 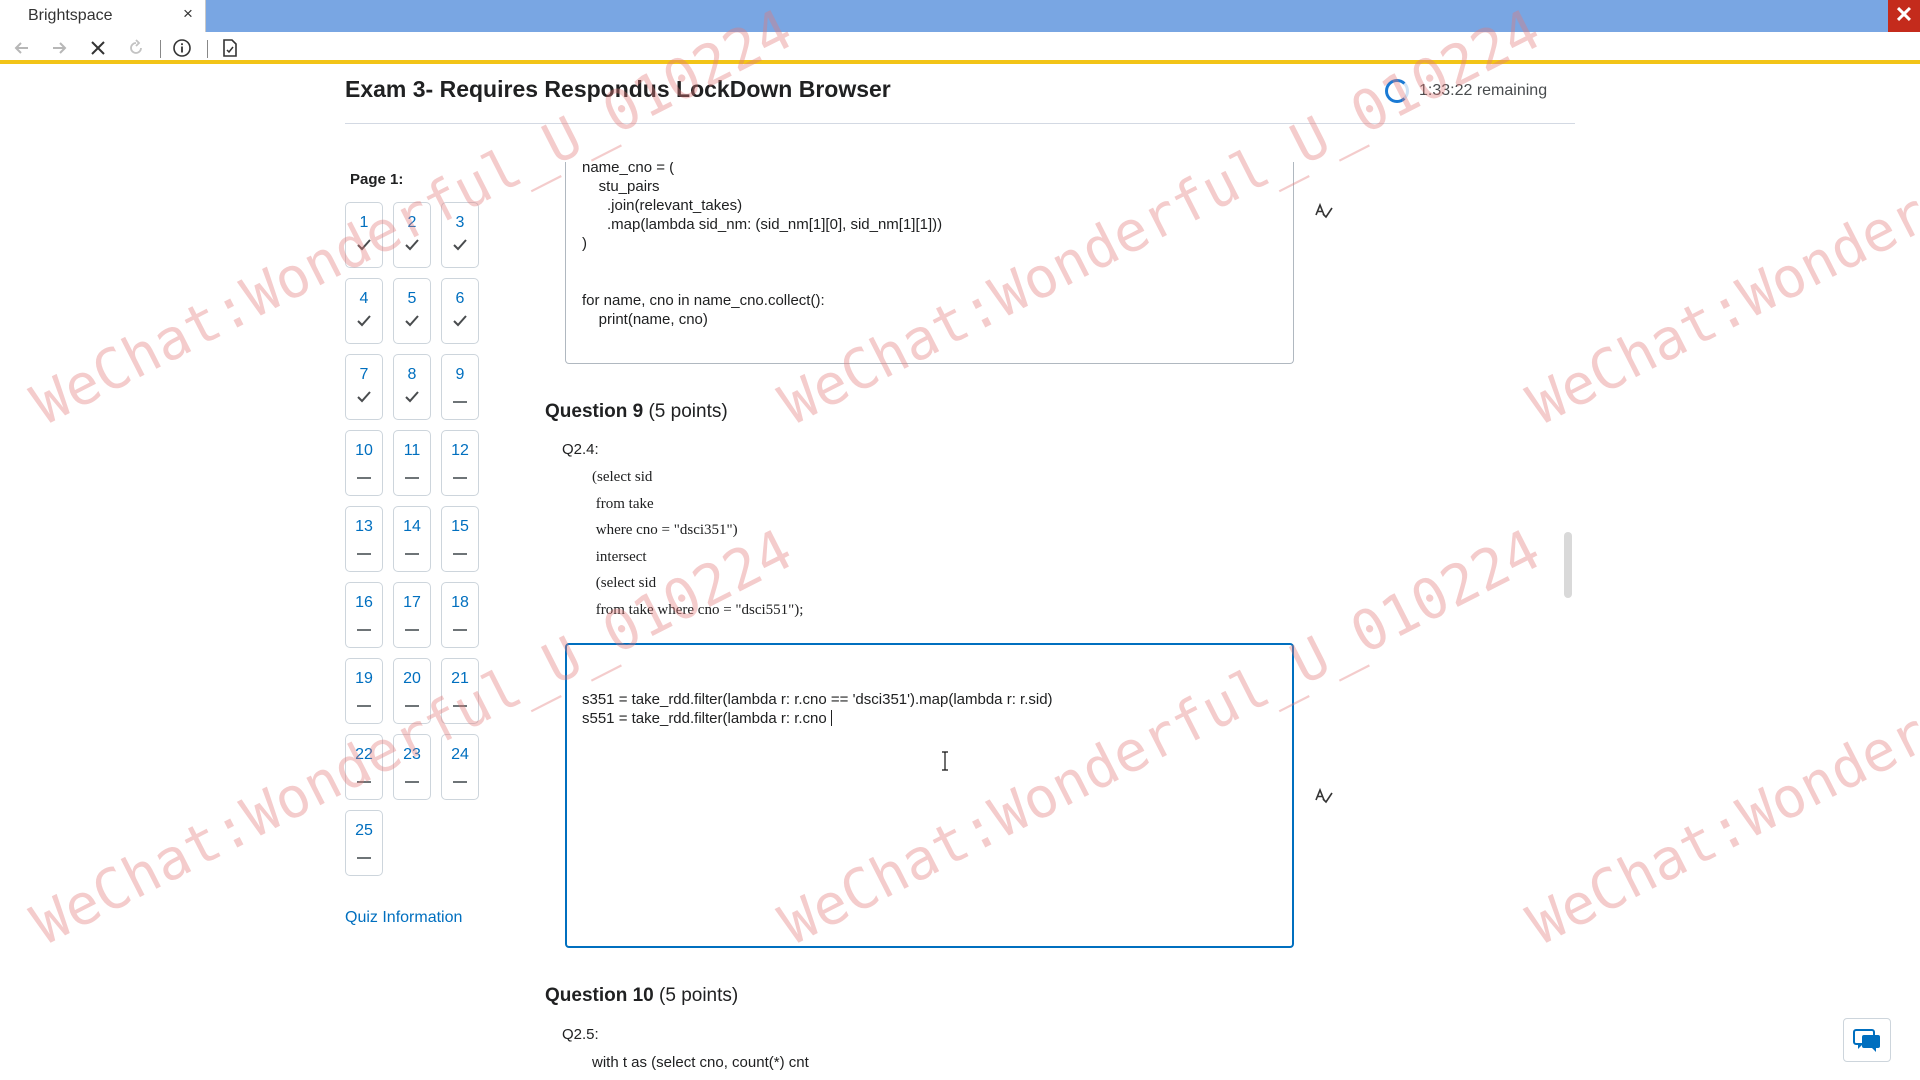 I want to click on code-line: name_cno = (, so click(x=628, y=169).